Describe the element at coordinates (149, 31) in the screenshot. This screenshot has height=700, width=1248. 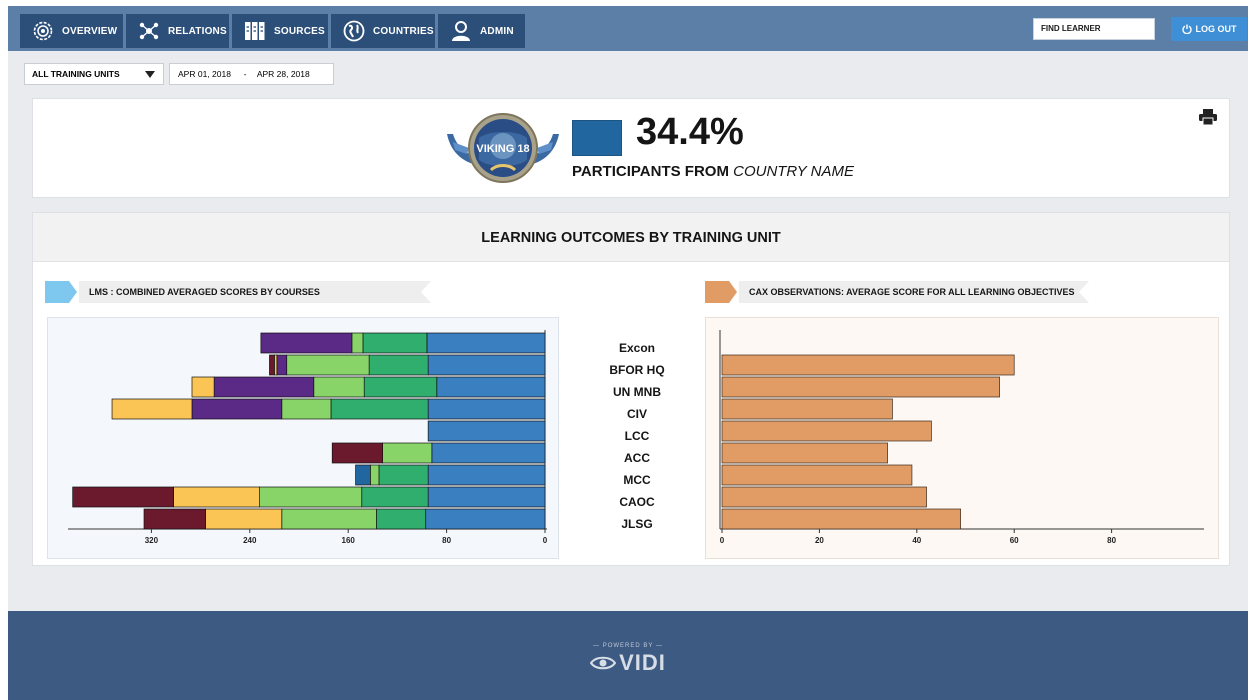
I see `relations-icon` at that location.